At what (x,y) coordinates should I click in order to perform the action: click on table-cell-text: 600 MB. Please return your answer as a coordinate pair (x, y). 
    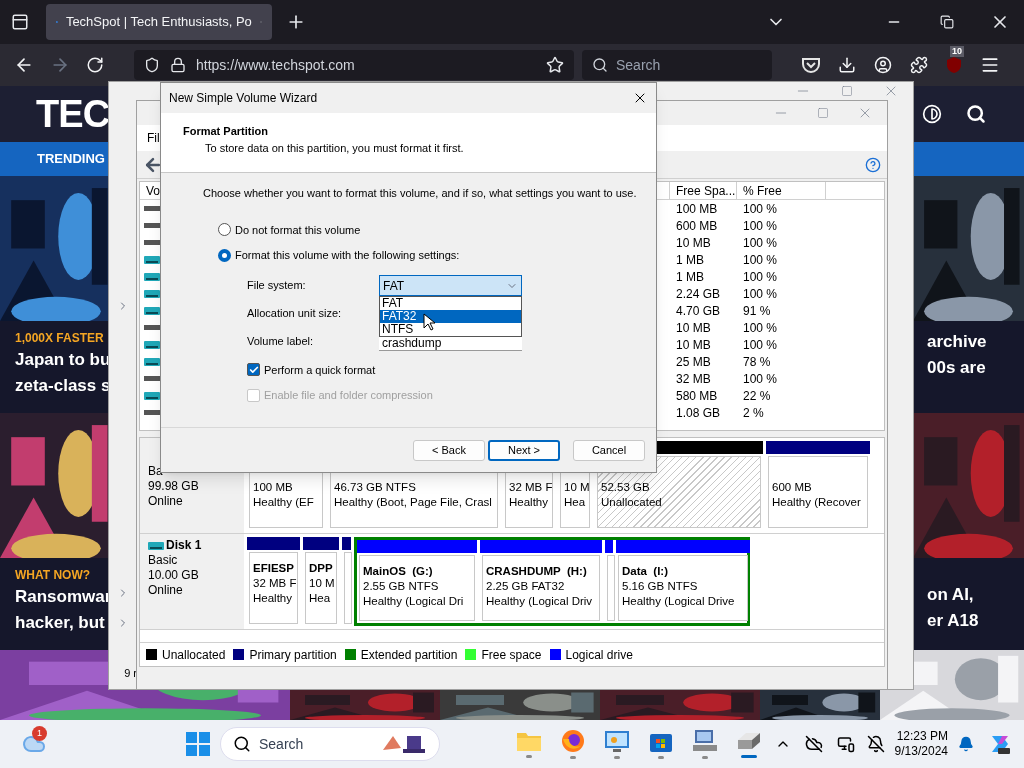
    Looking at the image, I should click on (697, 226).